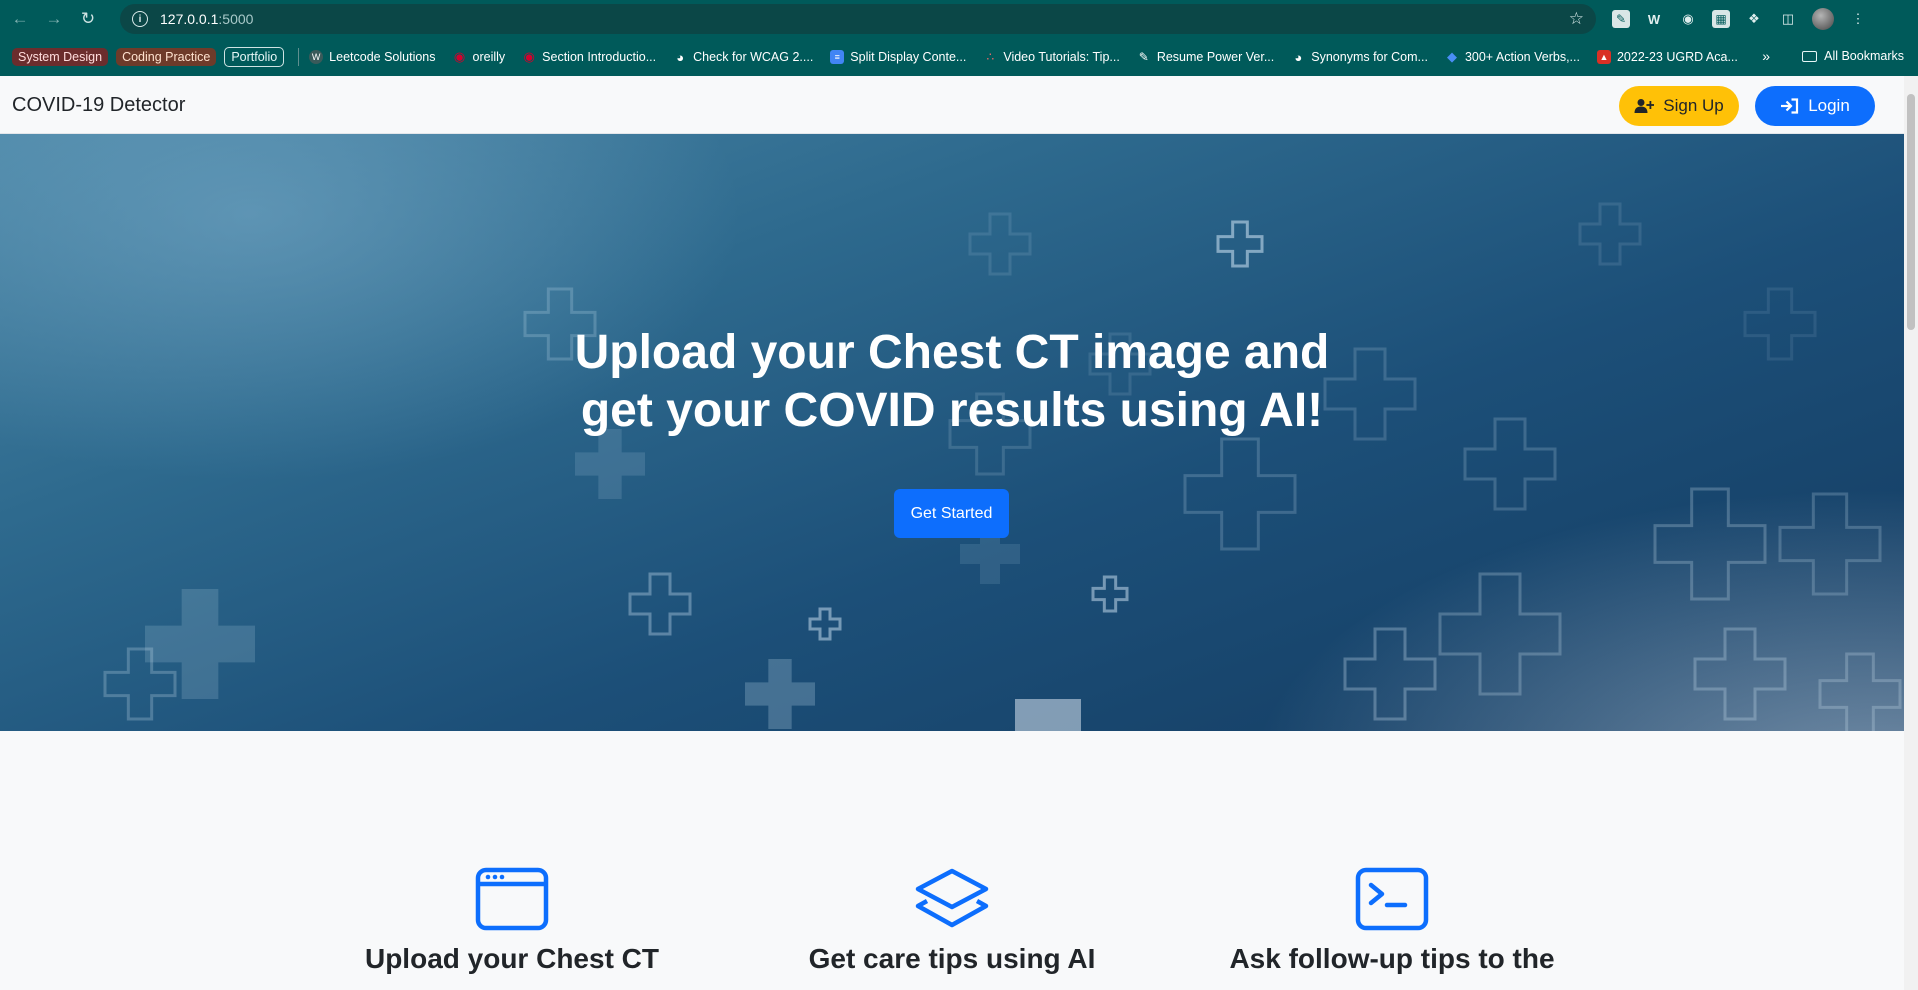 The image size is (1918, 990). I want to click on feature-follow-up: Ask follow-up tips to the, so click(1392, 921).